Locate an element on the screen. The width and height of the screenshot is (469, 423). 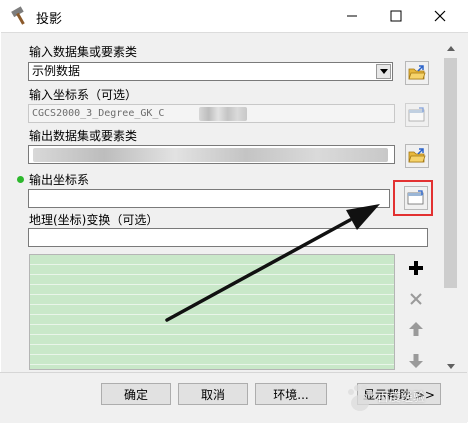
scroll-thumb is located at coordinates (450, 173).